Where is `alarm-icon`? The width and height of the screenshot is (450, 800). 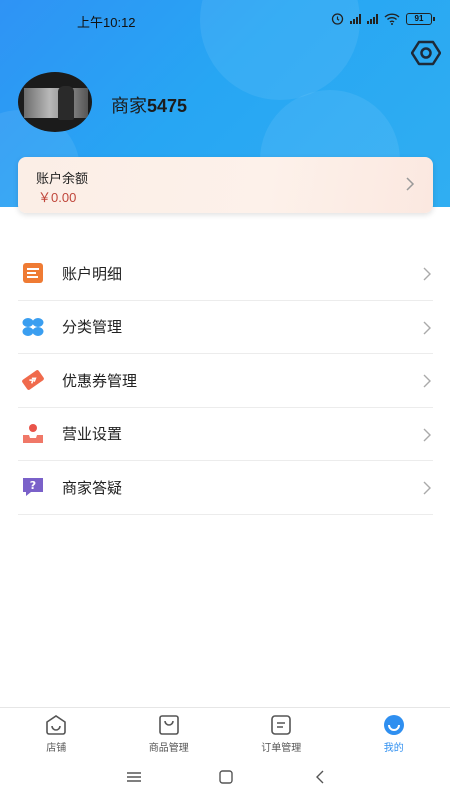
alarm-icon is located at coordinates (337, 19).